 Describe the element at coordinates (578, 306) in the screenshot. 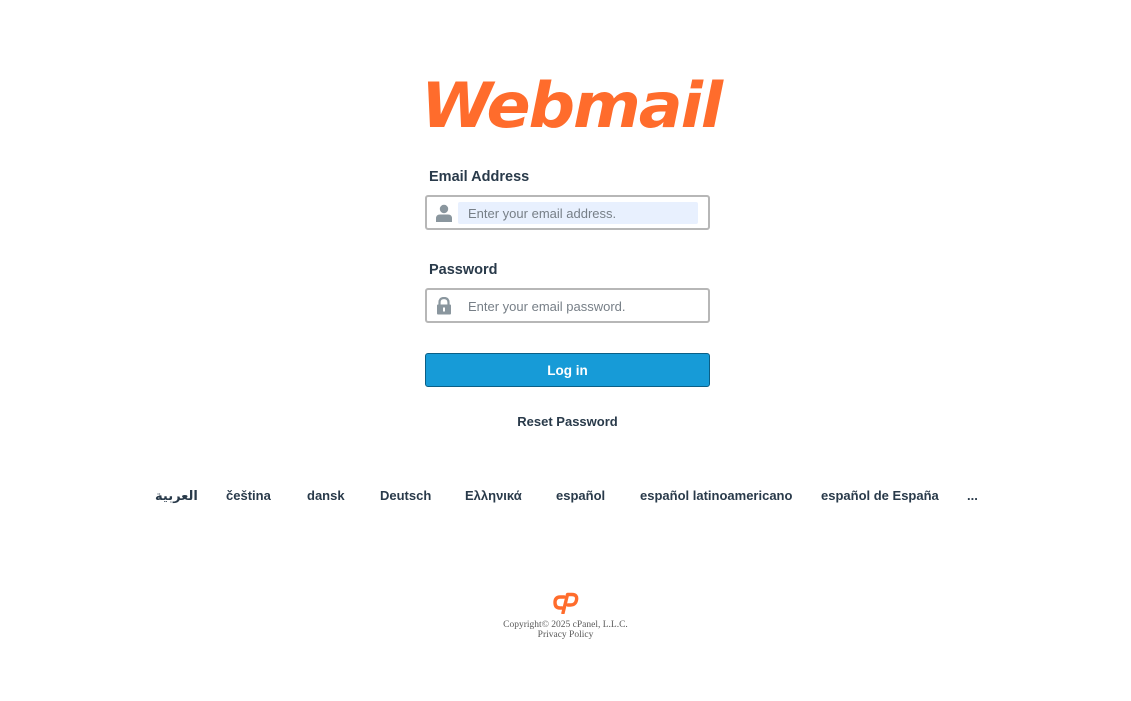

I see `password-input` at that location.